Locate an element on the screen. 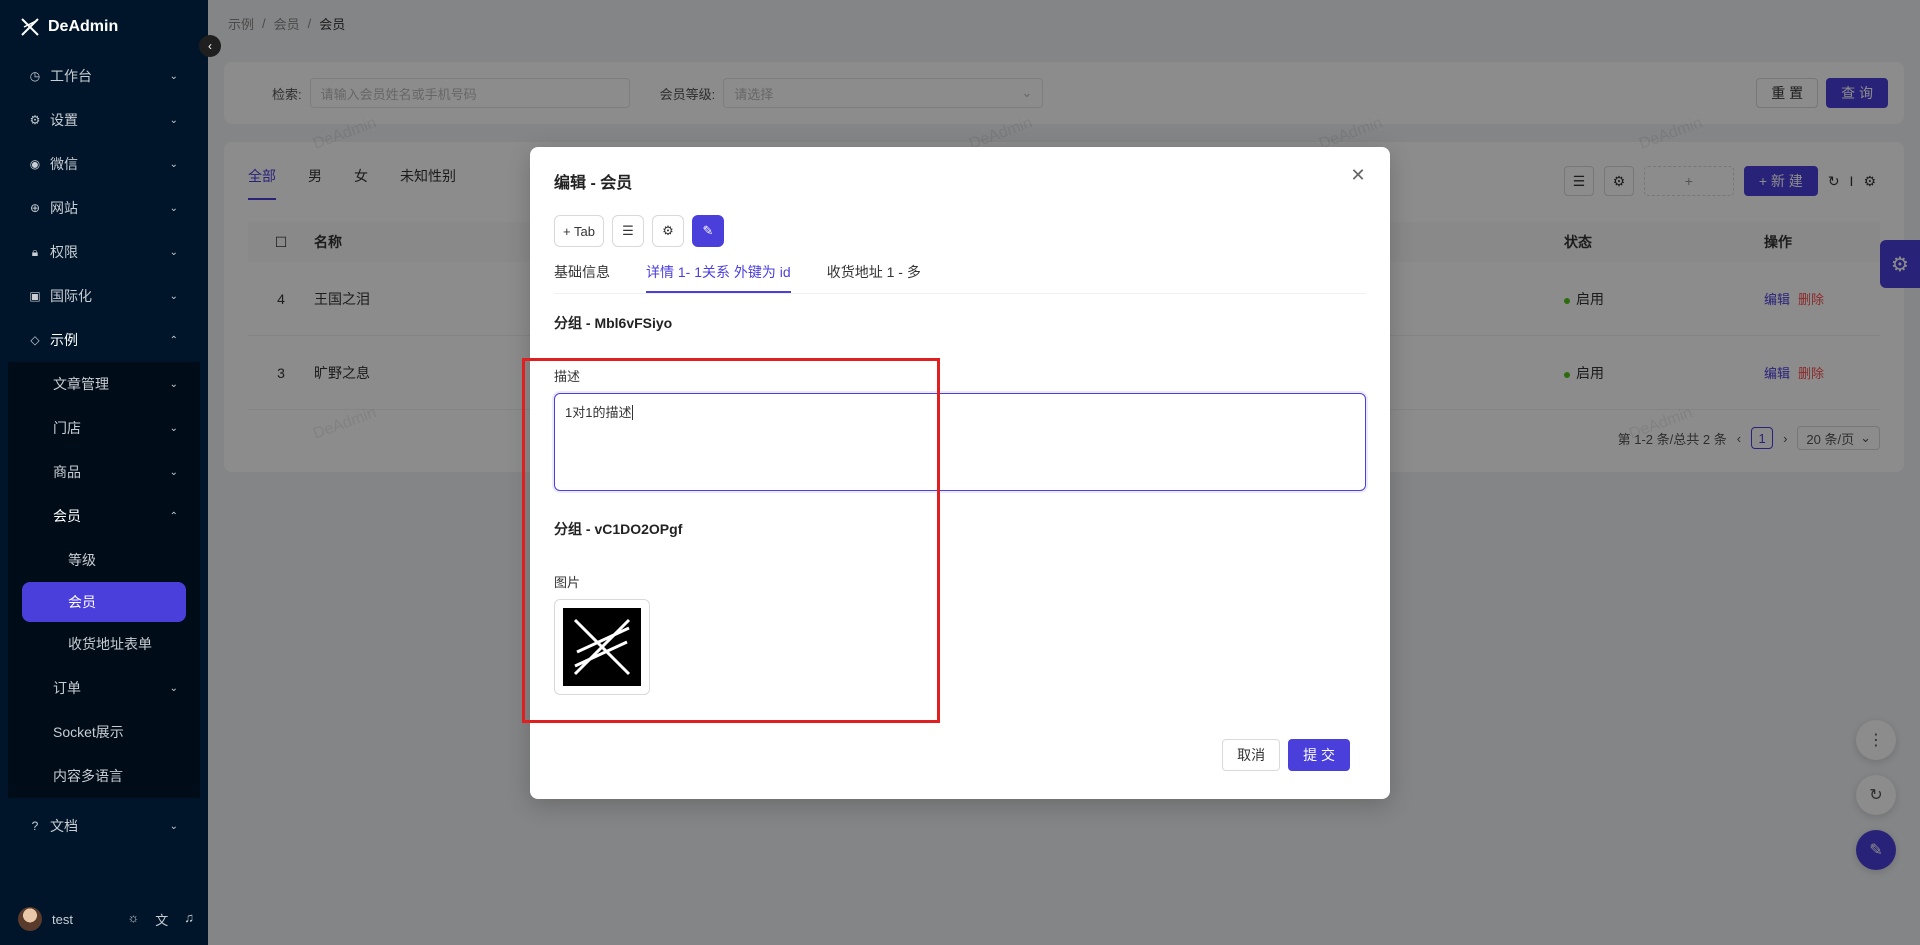 Image resolution: width=1920 pixels, height=945 pixels. sidebar-item-wechat: ◉ 微信 ⌄ is located at coordinates (104, 164).